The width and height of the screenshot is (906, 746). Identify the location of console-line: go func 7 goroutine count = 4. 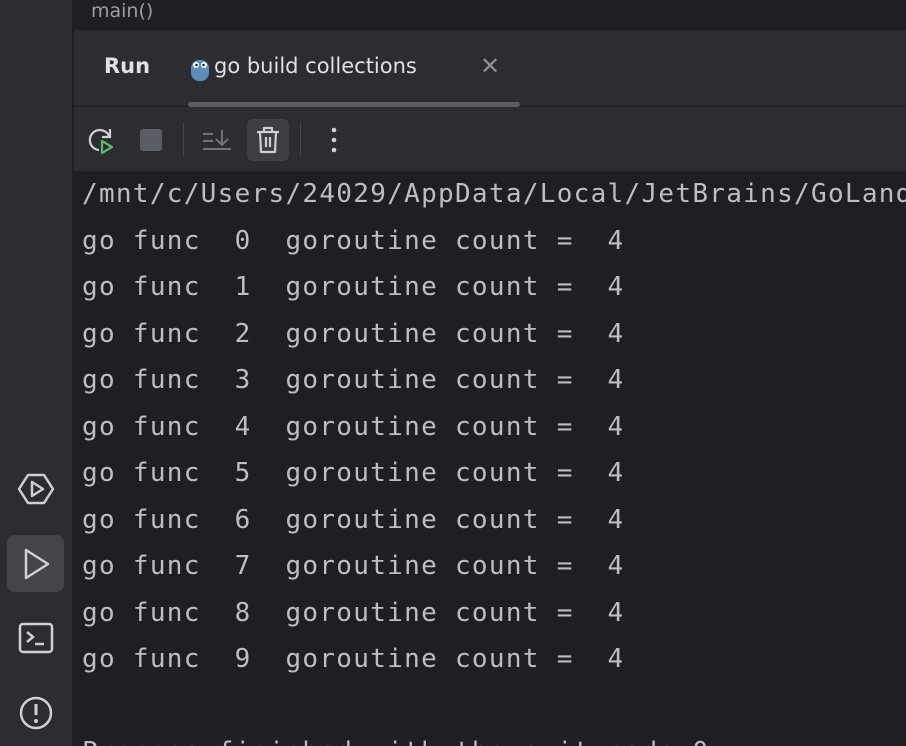
(353, 566).